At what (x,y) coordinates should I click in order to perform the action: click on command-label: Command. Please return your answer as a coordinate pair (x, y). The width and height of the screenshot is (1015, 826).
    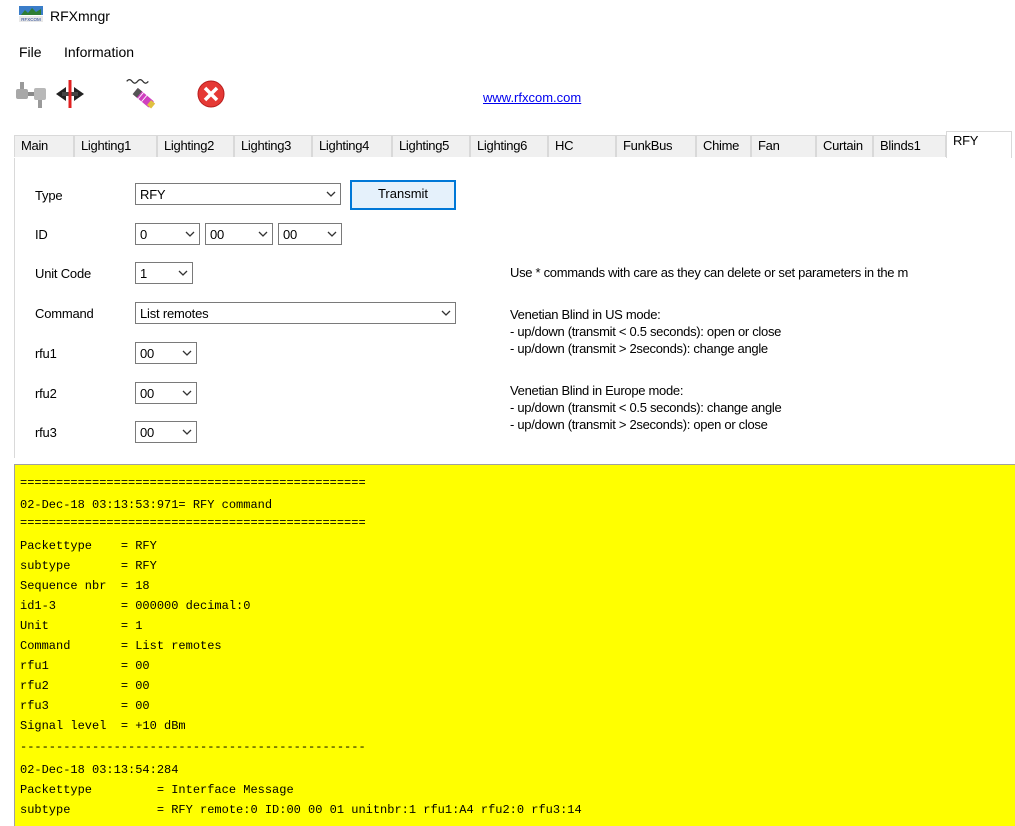
    Looking at the image, I should click on (64, 313).